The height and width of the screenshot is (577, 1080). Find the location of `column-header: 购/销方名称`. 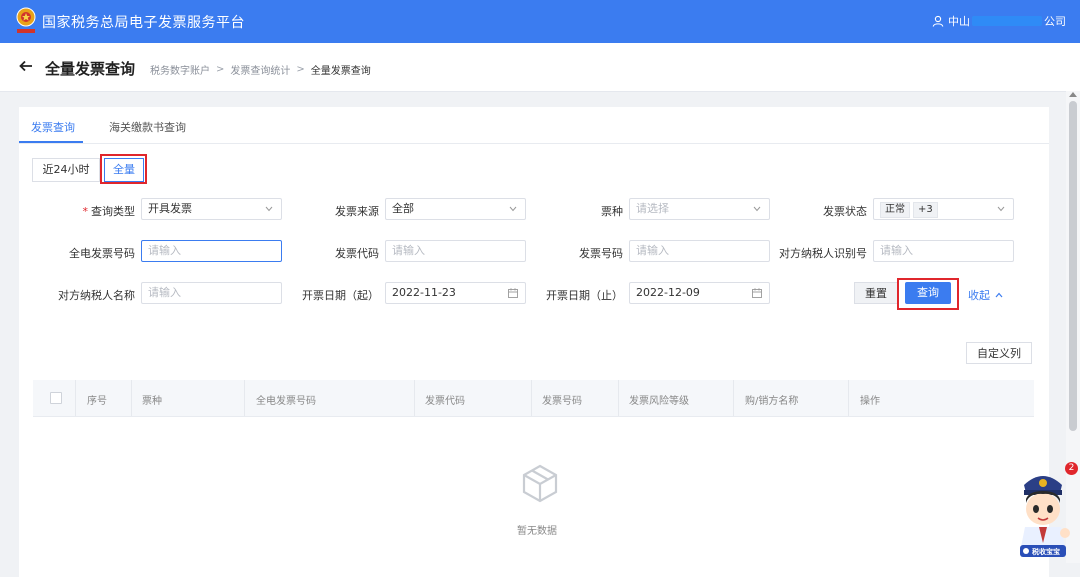

column-header: 购/销方名称 is located at coordinates (772, 401).